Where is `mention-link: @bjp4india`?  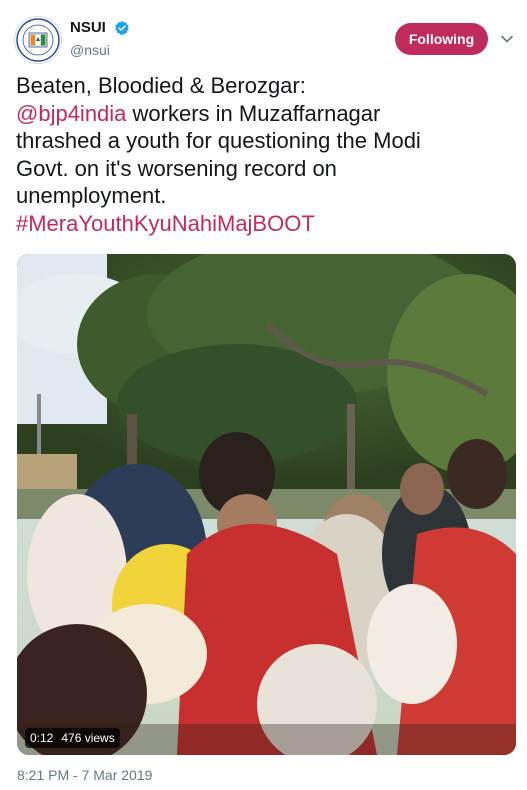
mention-link: @bjp4india is located at coordinates (71, 113).